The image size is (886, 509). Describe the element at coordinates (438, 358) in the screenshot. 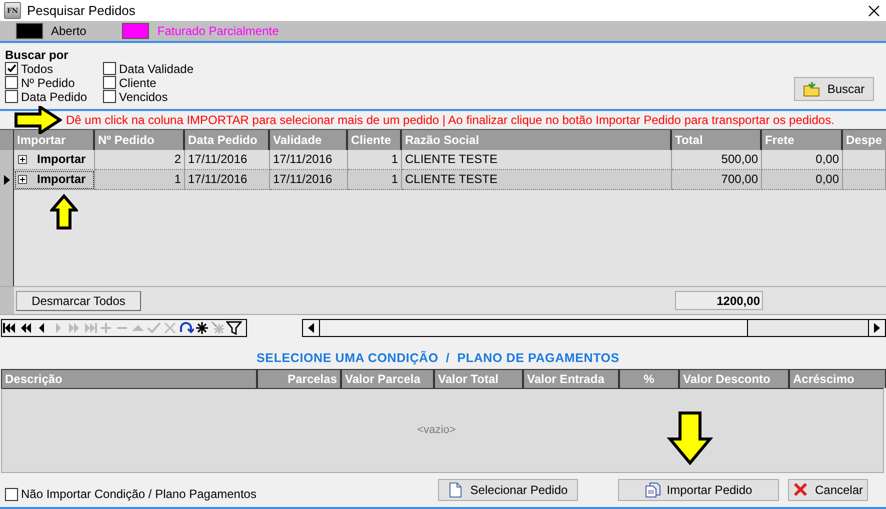

I see `section-title: SELECIONE UMA CONDIÇÃO / PLANO DE PAGAMENTOS` at that location.